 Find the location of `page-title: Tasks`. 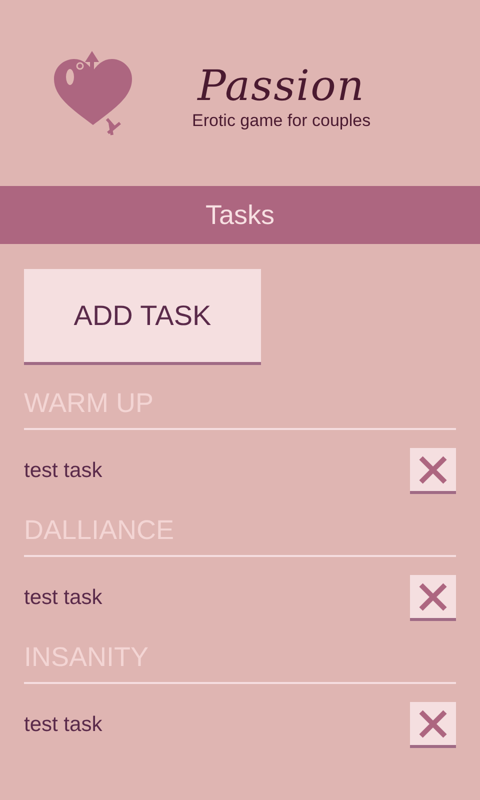

page-title: Tasks is located at coordinates (240, 215).